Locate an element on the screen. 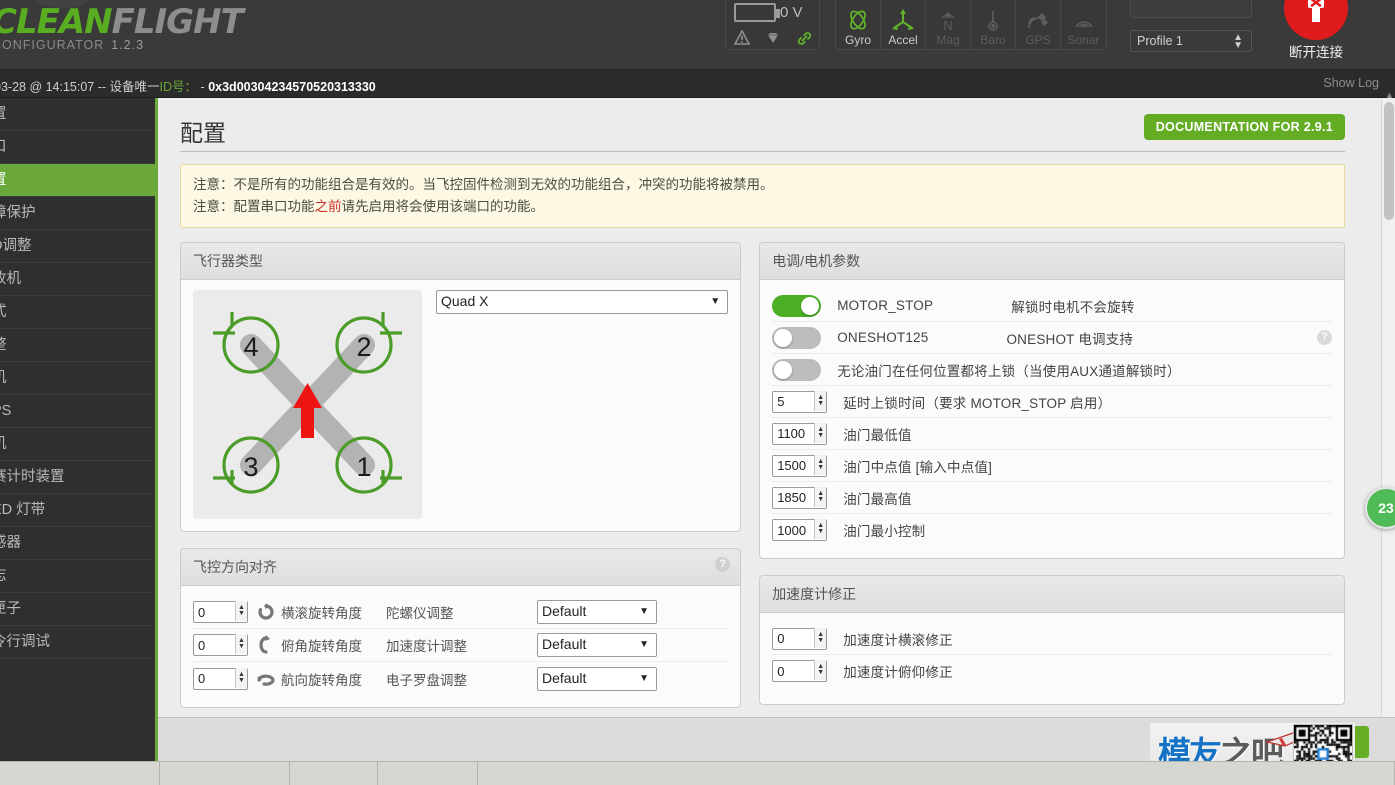 This screenshot has height=785, width=1395. note-line-2-a: 注意：配置串口功能 is located at coordinates (254, 206).